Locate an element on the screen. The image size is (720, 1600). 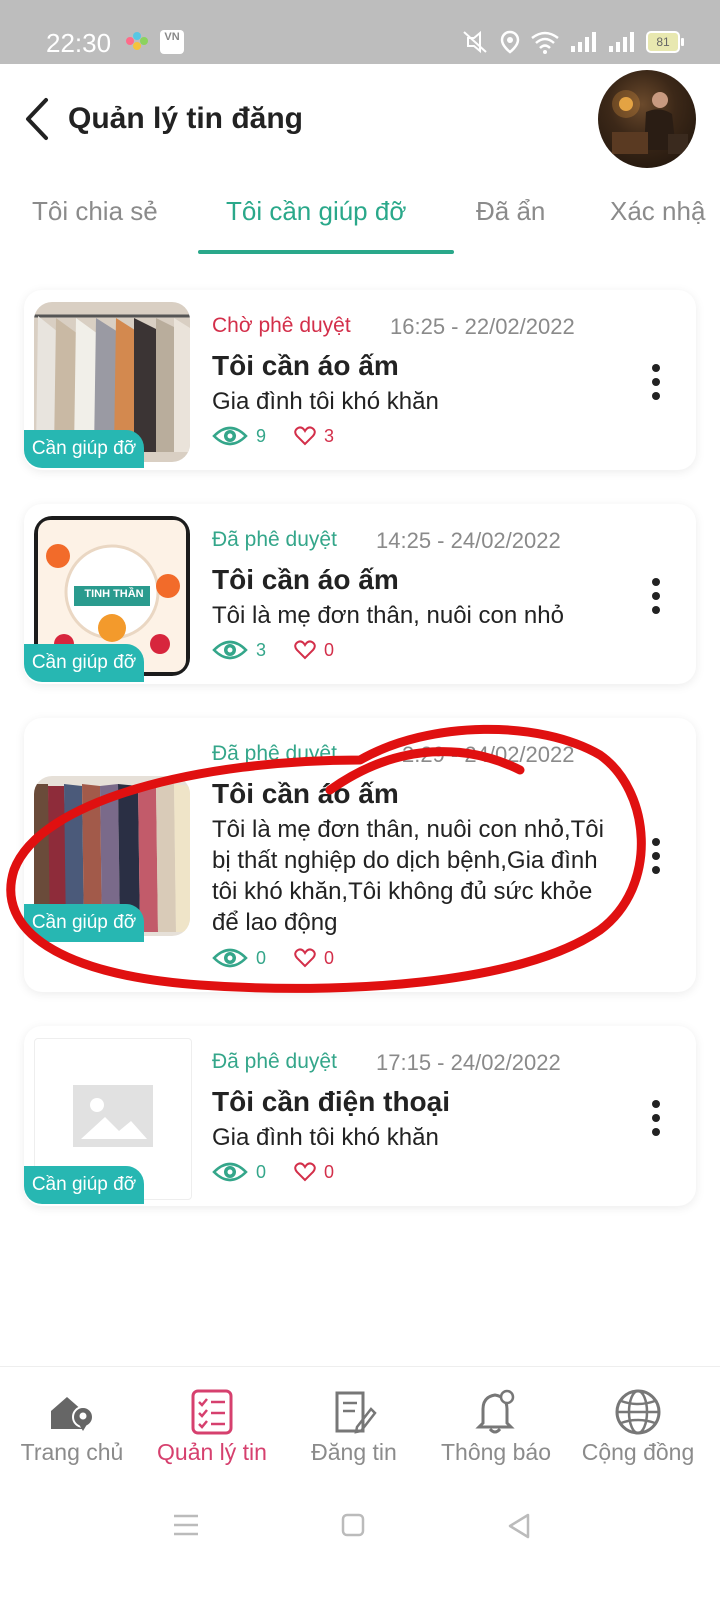
page-title: Quản lý tin đăng is located at coordinates (186, 118).